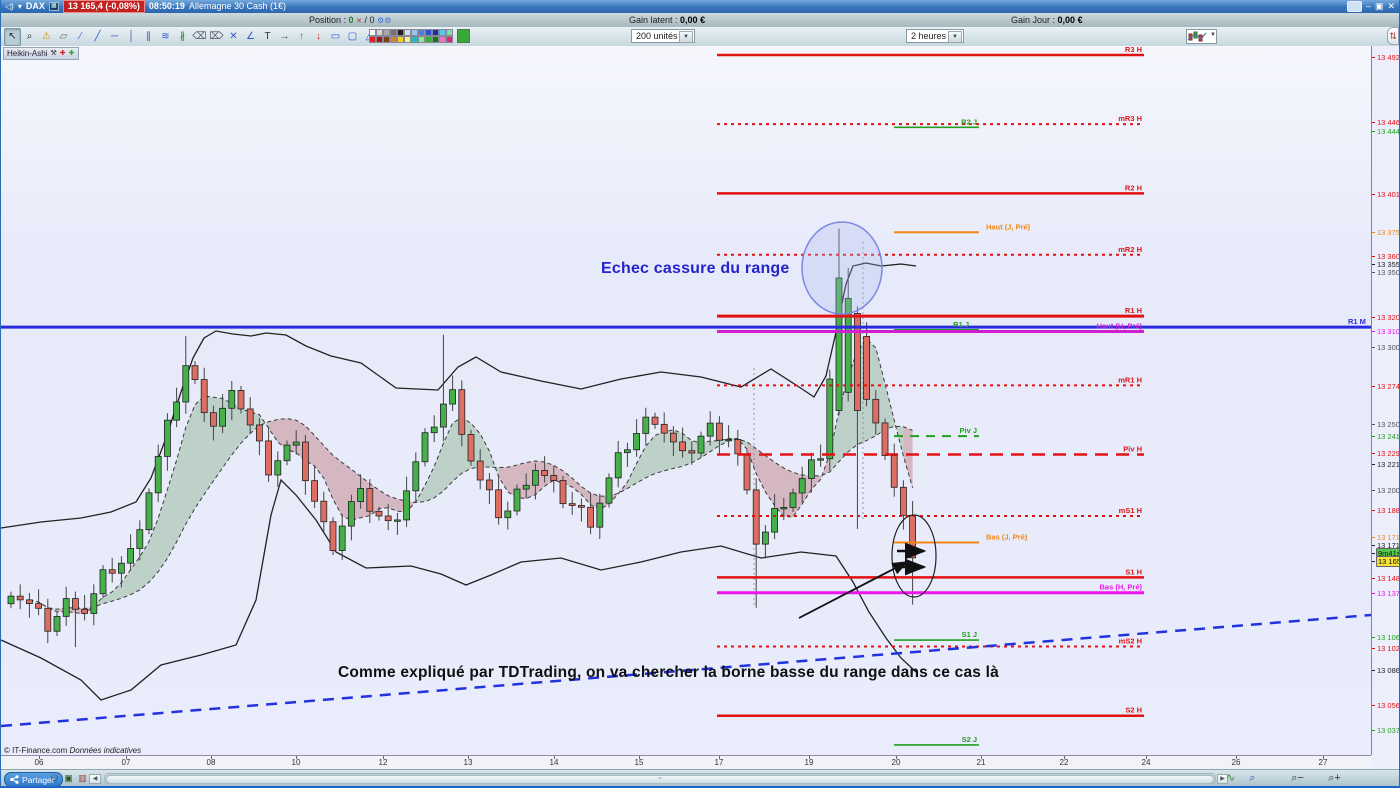 The width and height of the screenshot is (1400, 788). I want to click on account-icon: ⚇, so click(54, 778).